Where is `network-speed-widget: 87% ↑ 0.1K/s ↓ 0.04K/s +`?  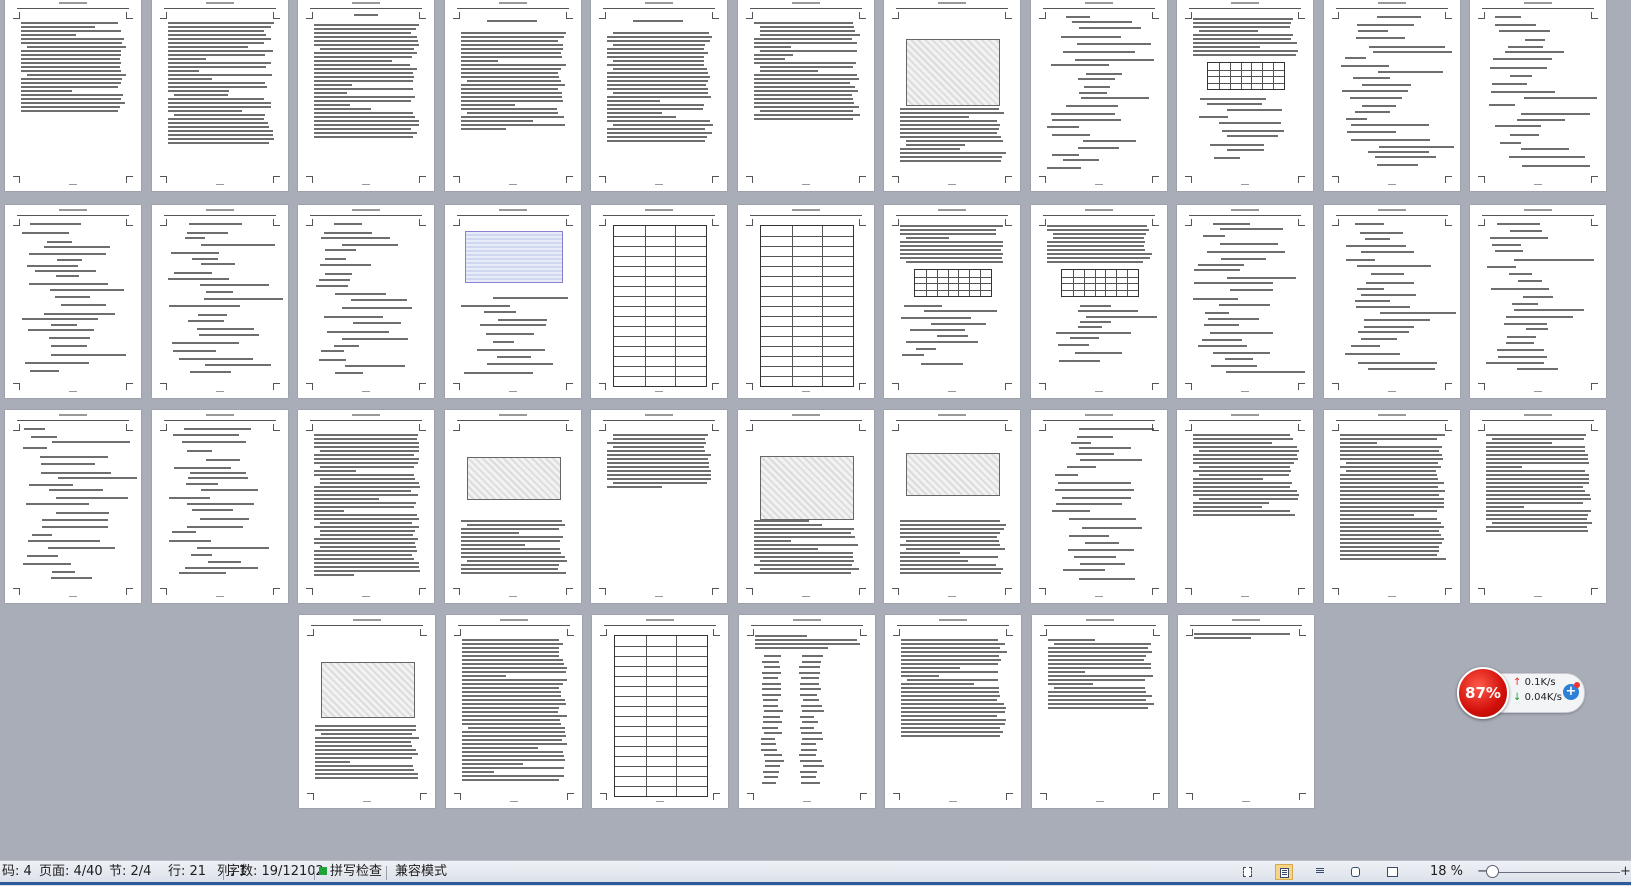 network-speed-widget: 87% ↑ 0.1K/s ↓ 0.04K/s + is located at coordinates (1522, 693).